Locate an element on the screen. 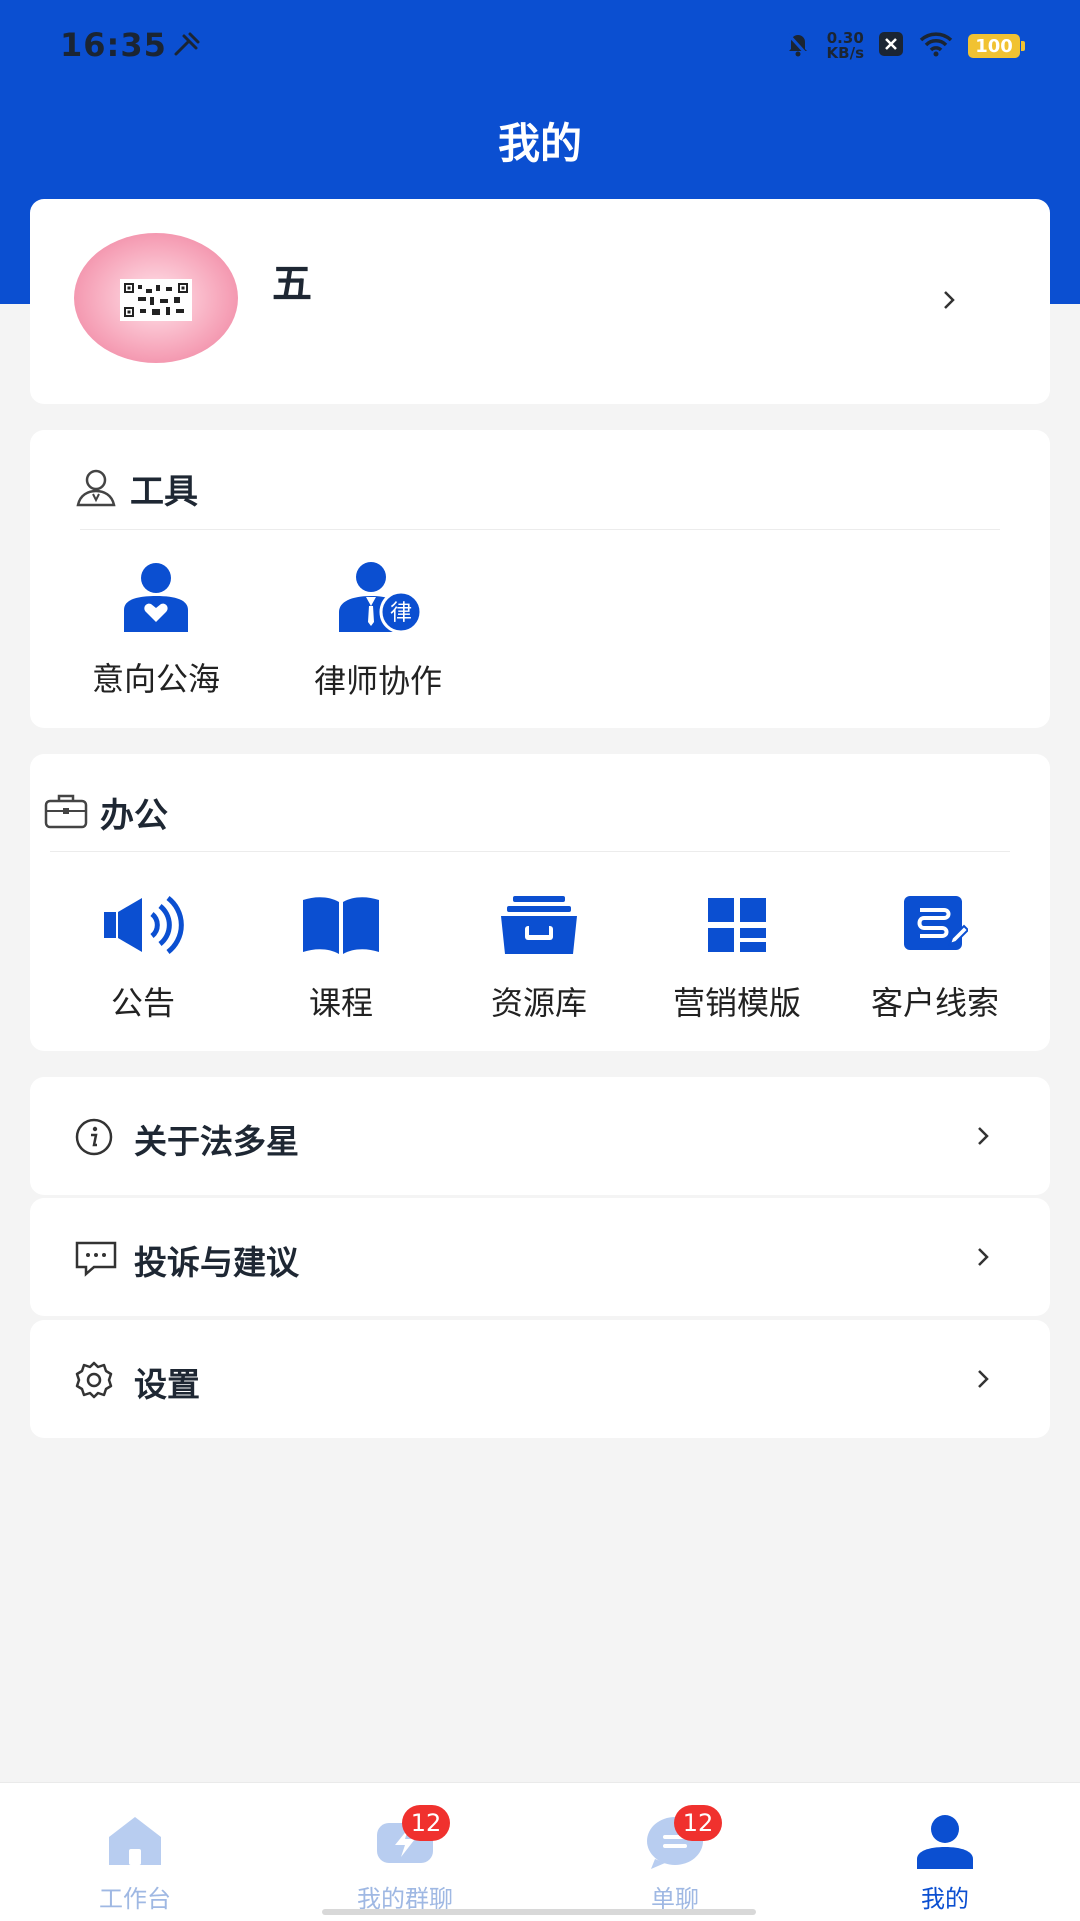  tool-item-lawyer-collab: 律 律师协作 is located at coordinates (378, 631).